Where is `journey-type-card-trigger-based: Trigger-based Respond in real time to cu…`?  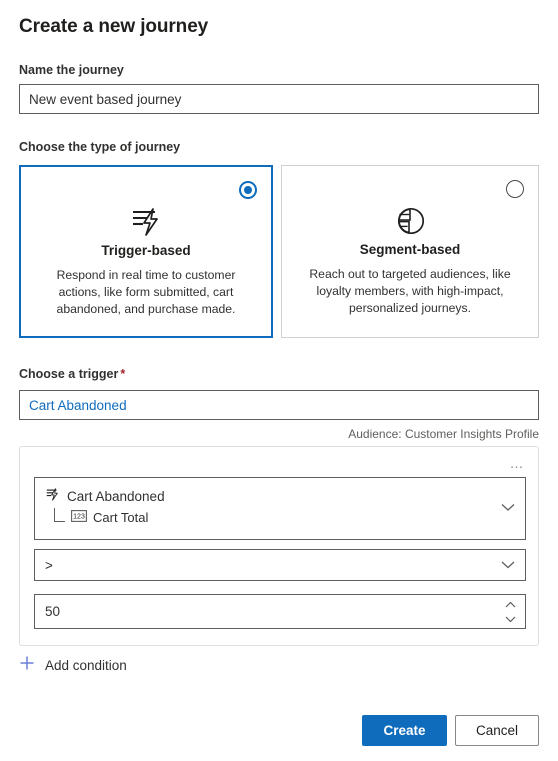
journey-type-card-trigger-based: Trigger-based Respond in real time to cu… is located at coordinates (146, 251).